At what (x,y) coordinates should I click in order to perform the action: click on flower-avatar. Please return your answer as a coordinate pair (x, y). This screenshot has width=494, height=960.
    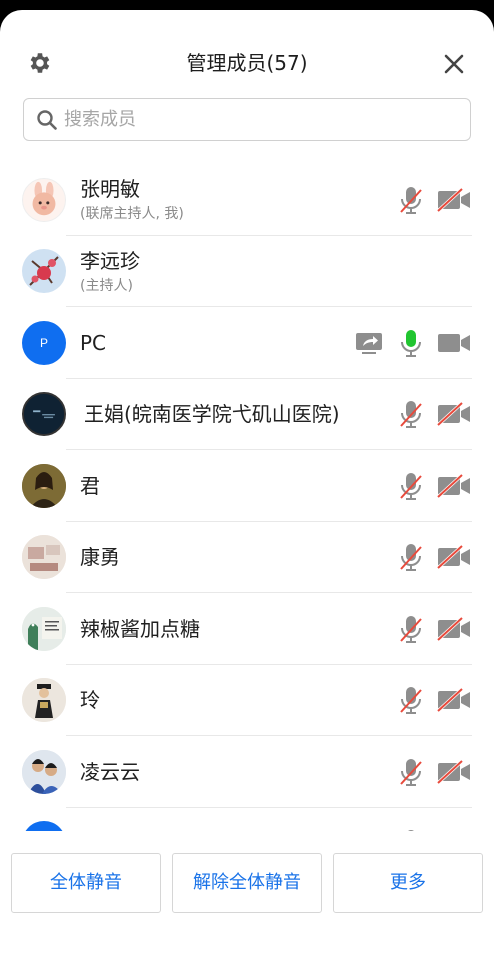
    Looking at the image, I should click on (44, 271).